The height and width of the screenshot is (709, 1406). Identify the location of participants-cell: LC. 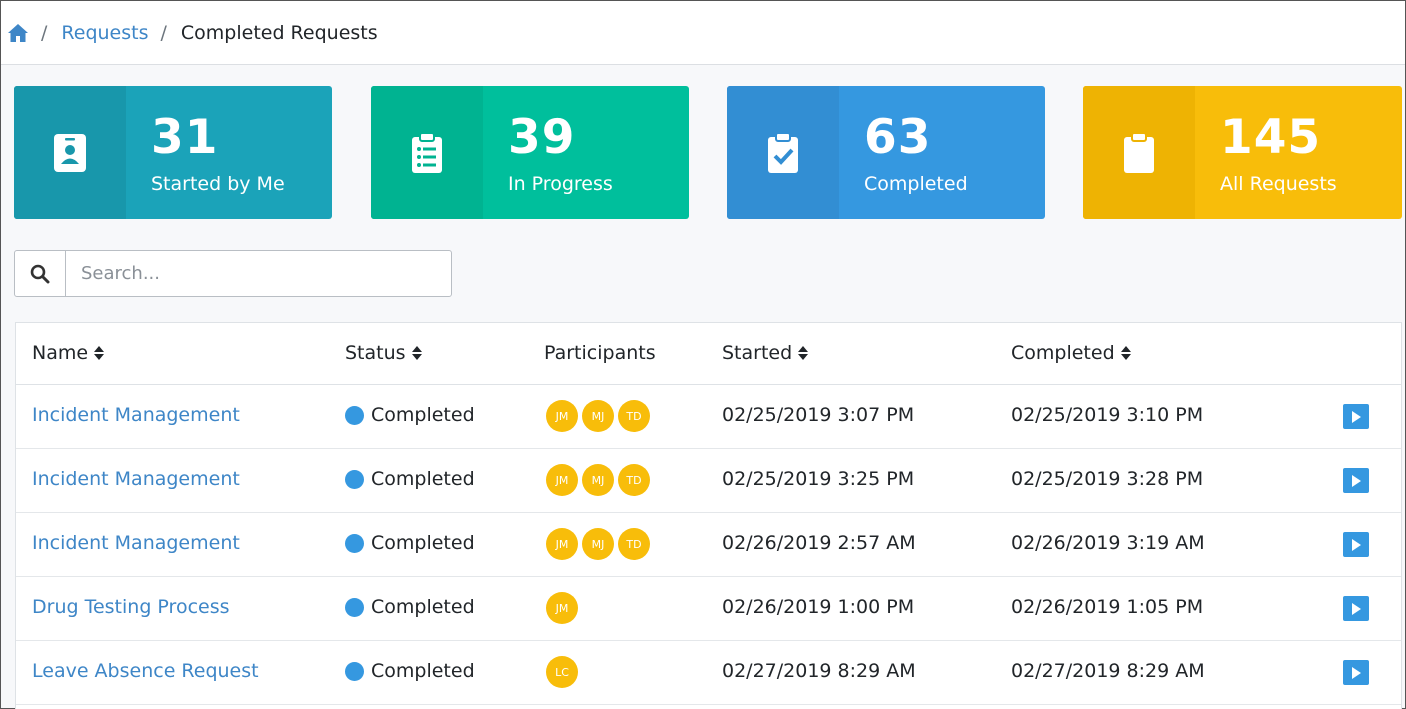
(564, 672).